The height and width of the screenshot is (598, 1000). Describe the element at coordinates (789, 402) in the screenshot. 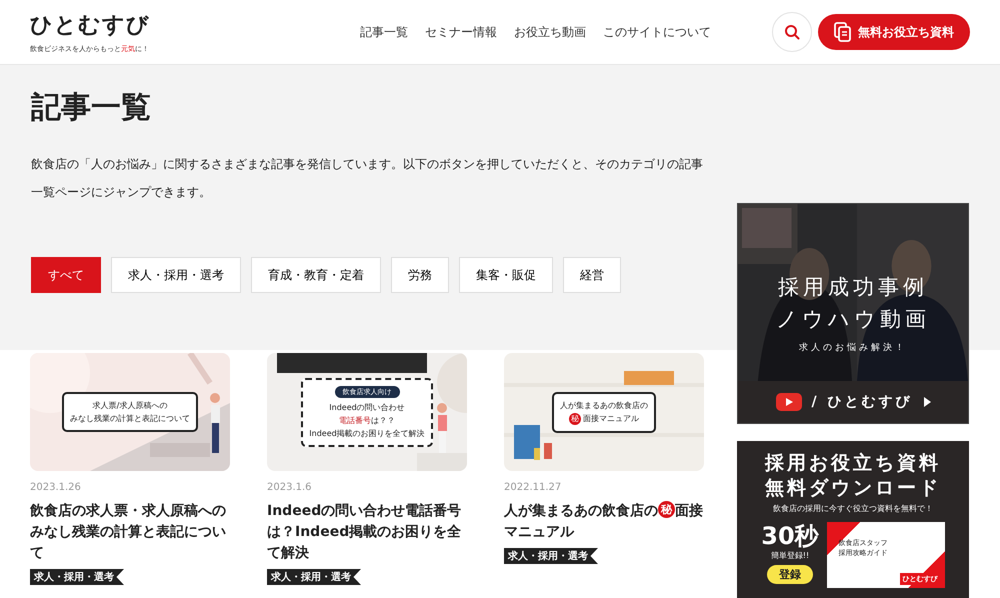

I see `play-button-icon` at that location.